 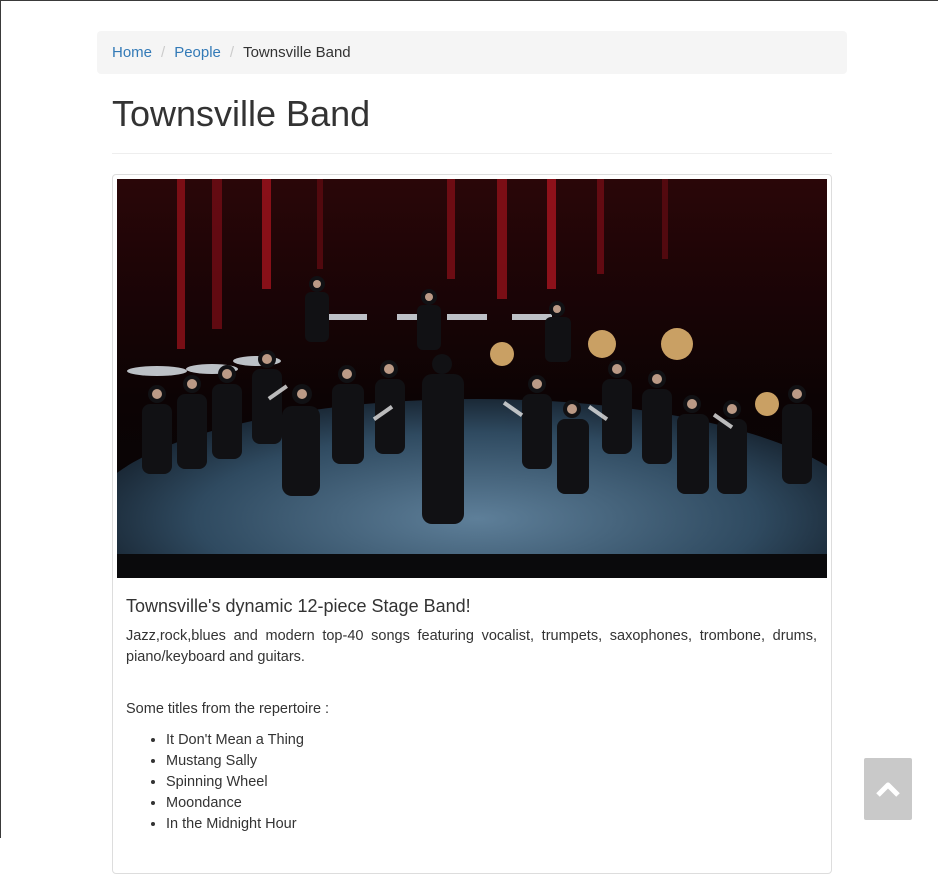 I want to click on list-item: In the Midnight Hour, so click(x=491, y=824).